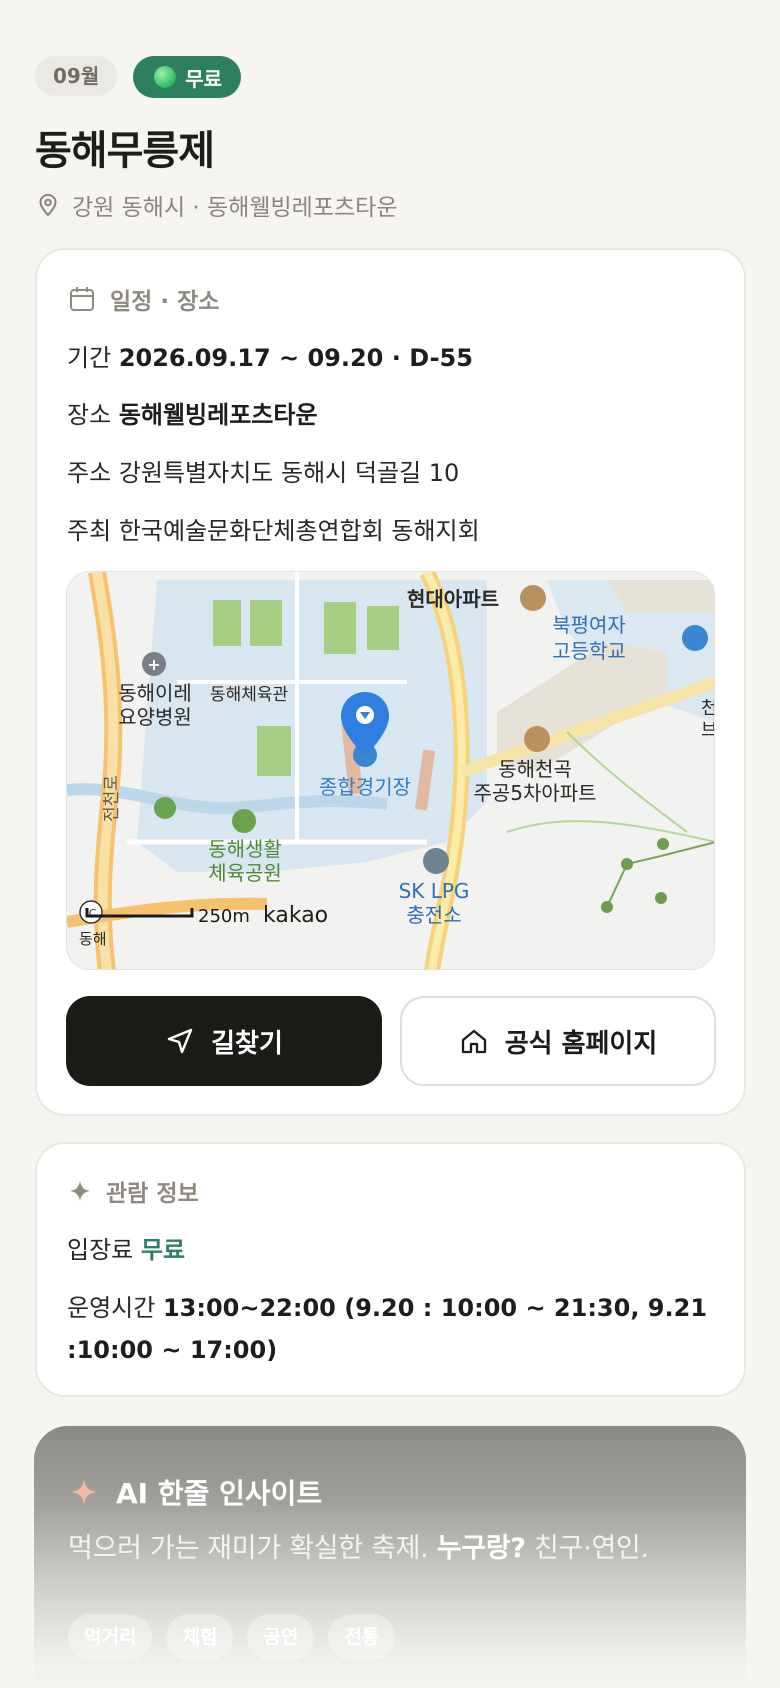 The image size is (780, 1688). What do you see at coordinates (165, 77) in the screenshot?
I see `green-dot-icon` at bounding box center [165, 77].